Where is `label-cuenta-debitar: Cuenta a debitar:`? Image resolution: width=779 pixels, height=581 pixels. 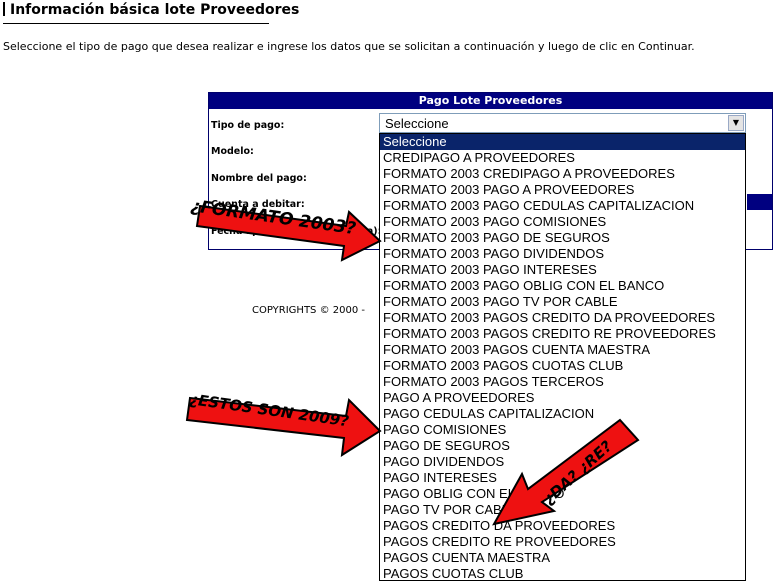 label-cuenta-debitar: Cuenta a debitar: is located at coordinates (258, 204).